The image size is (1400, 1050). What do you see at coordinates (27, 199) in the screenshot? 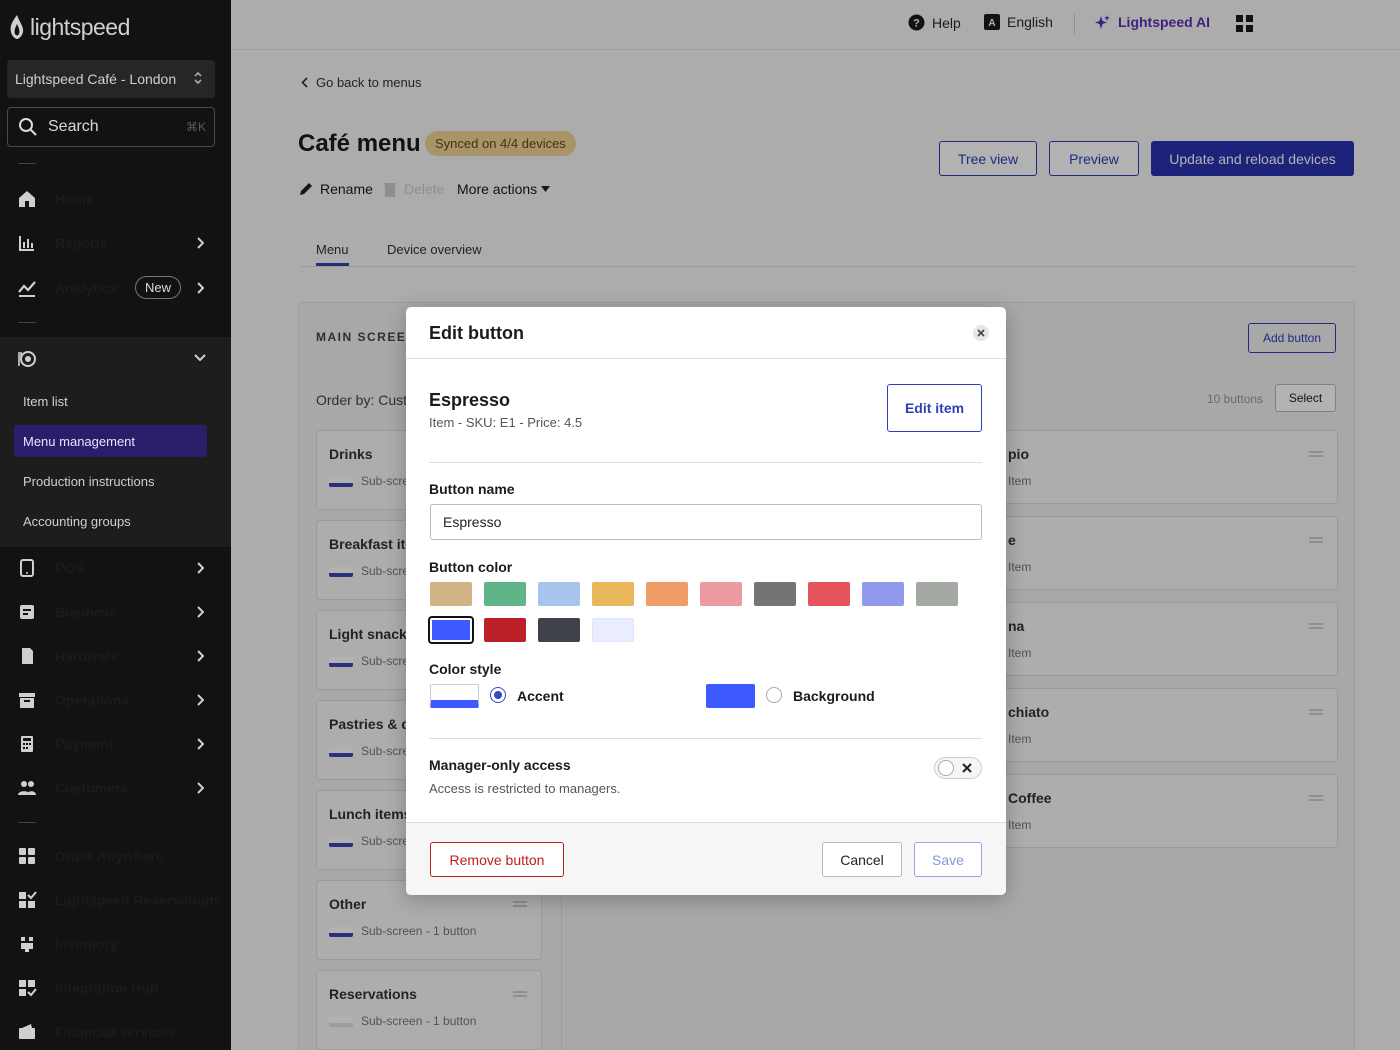
I see `home-icon` at bounding box center [27, 199].